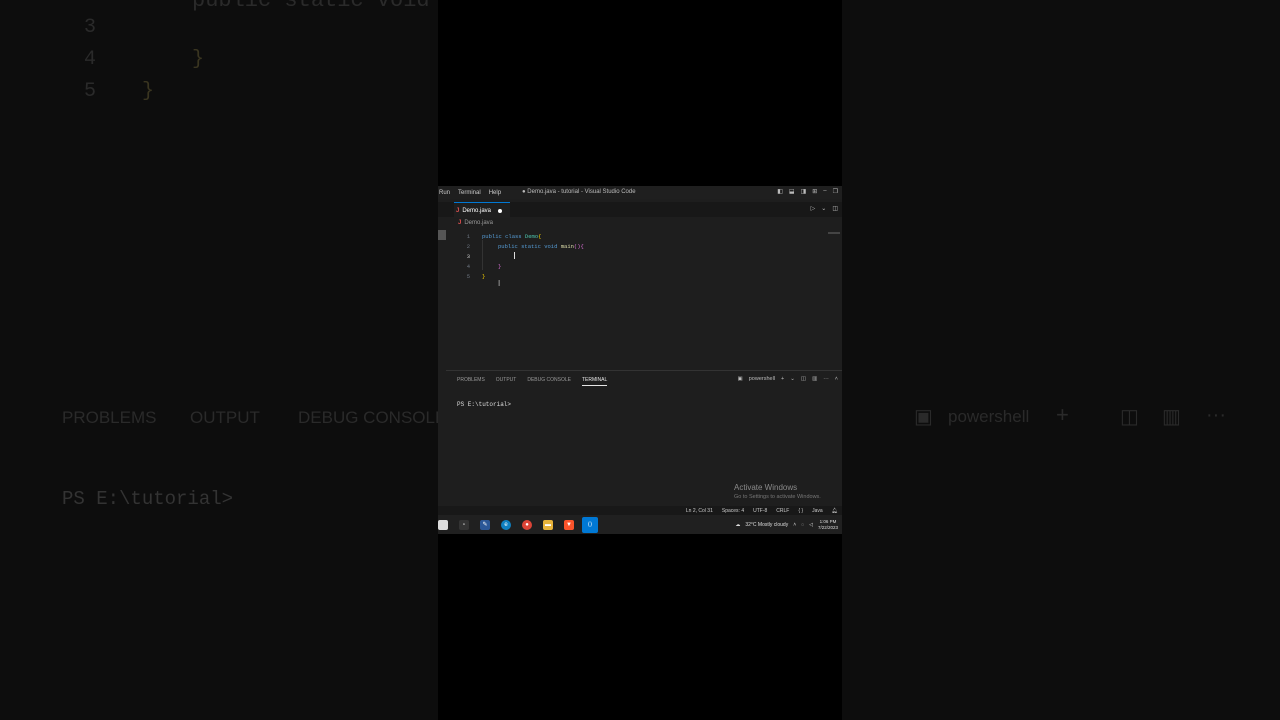 The height and width of the screenshot is (720, 1280). What do you see at coordinates (824, 191) in the screenshot?
I see `minimize-icon: –` at bounding box center [824, 191].